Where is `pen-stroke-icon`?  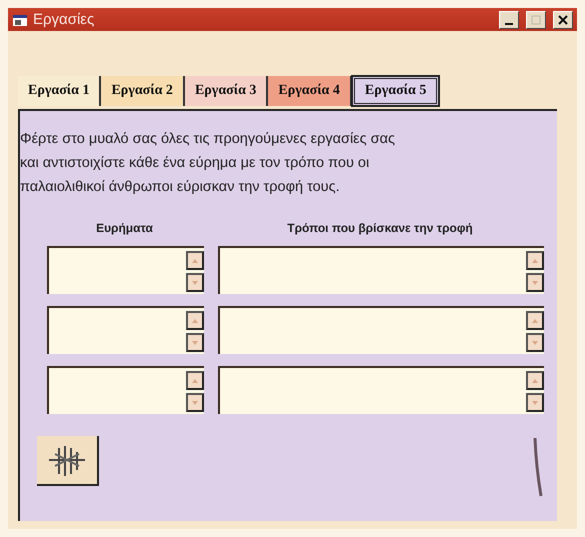 pen-stroke-icon is located at coordinates (538, 467).